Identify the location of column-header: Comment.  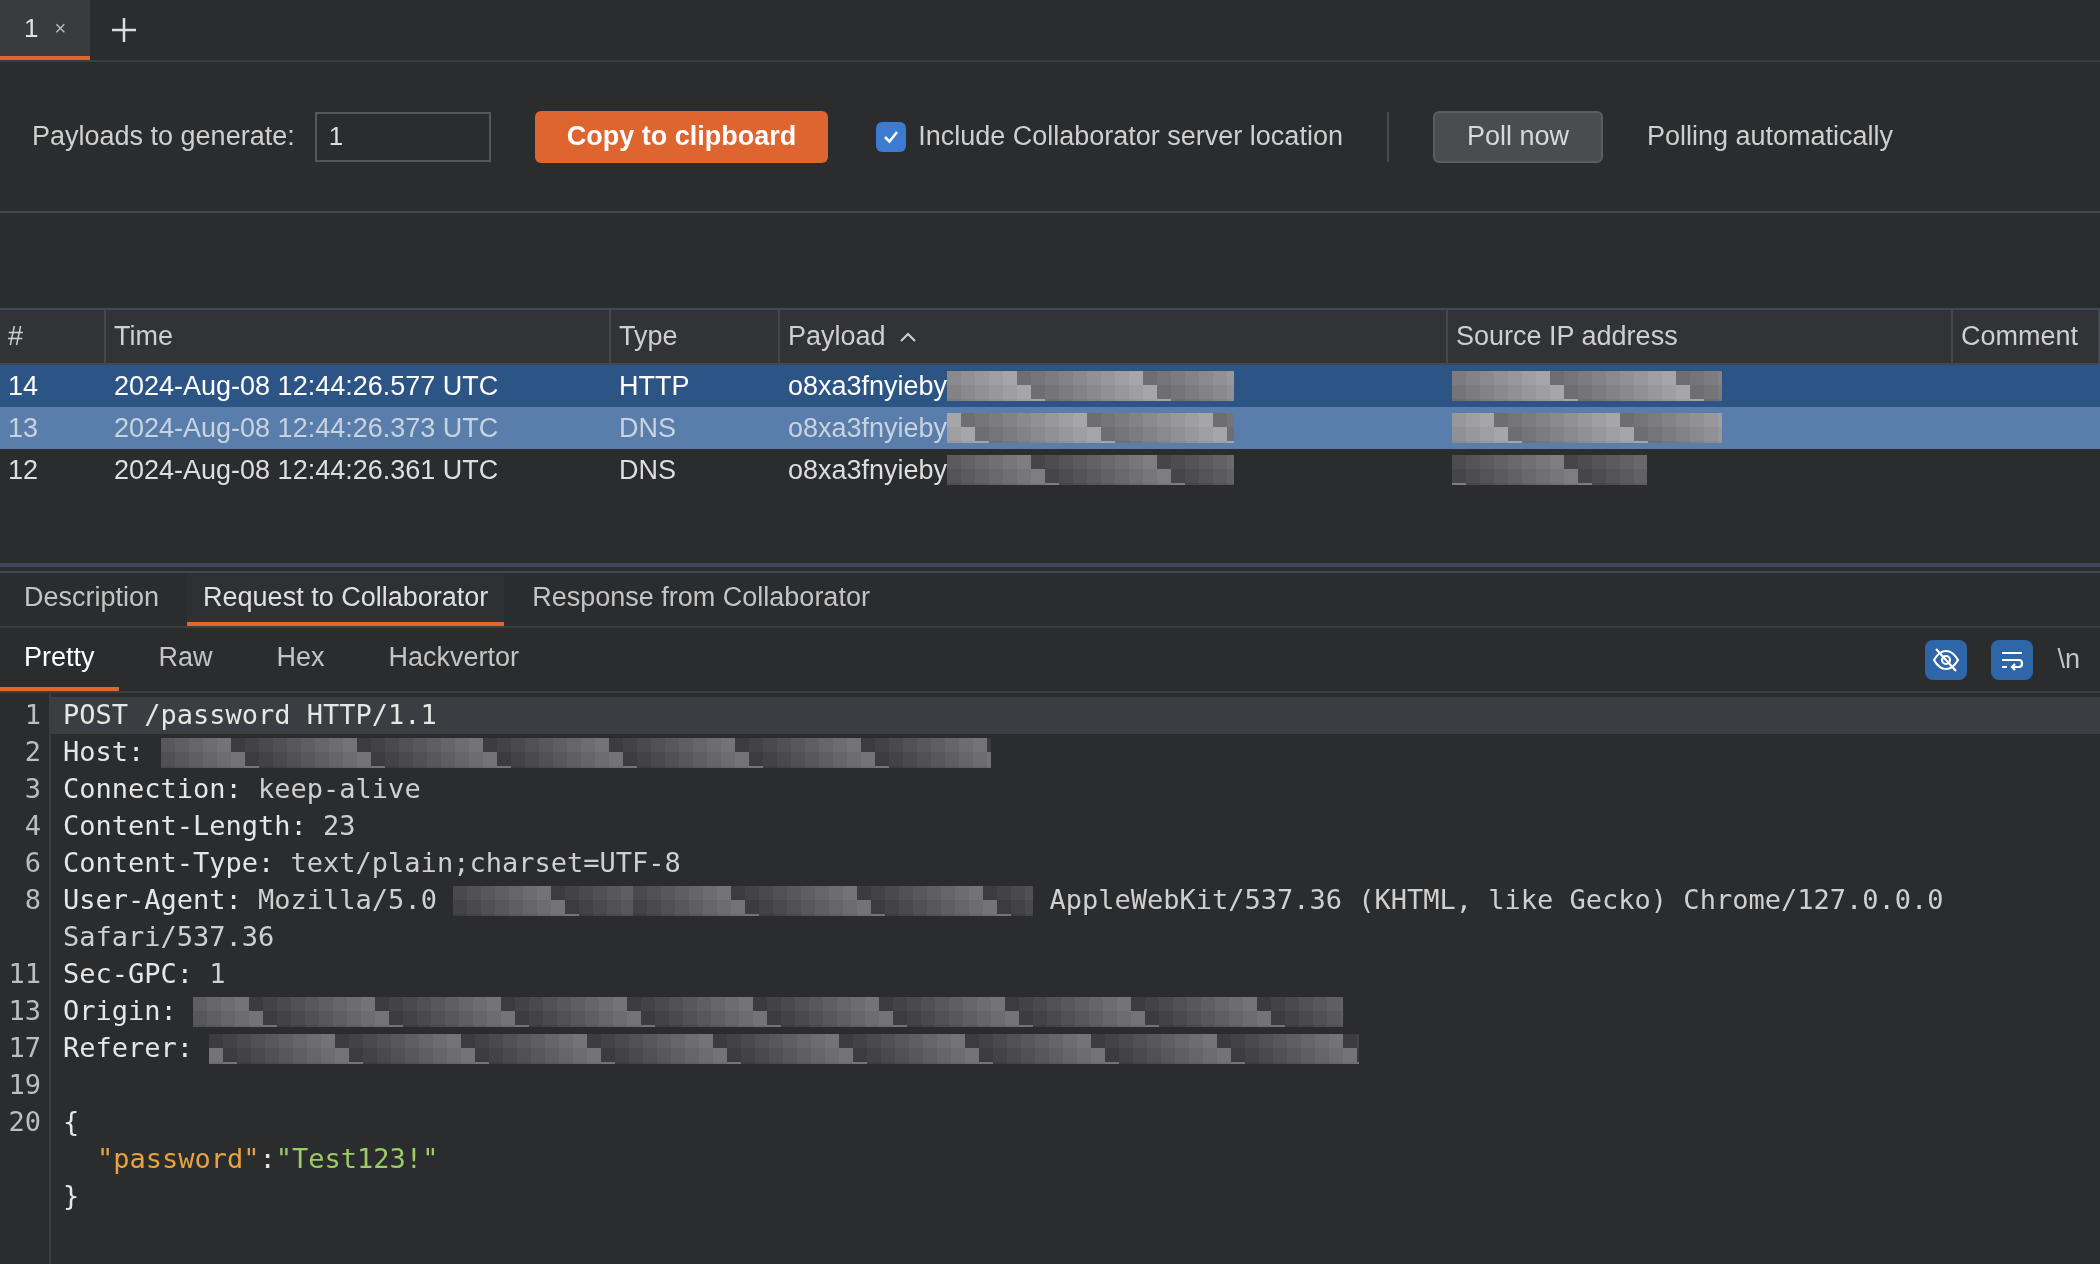
(2026, 336).